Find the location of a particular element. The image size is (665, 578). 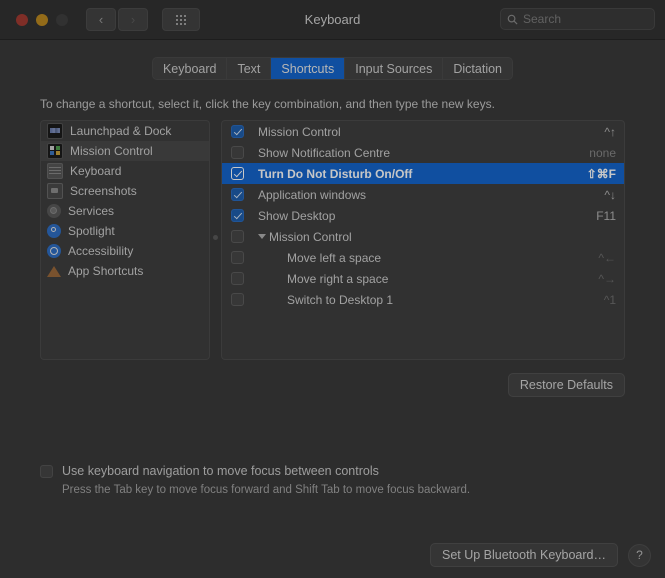

shortcut-key: ^→ is located at coordinates (607, 279).